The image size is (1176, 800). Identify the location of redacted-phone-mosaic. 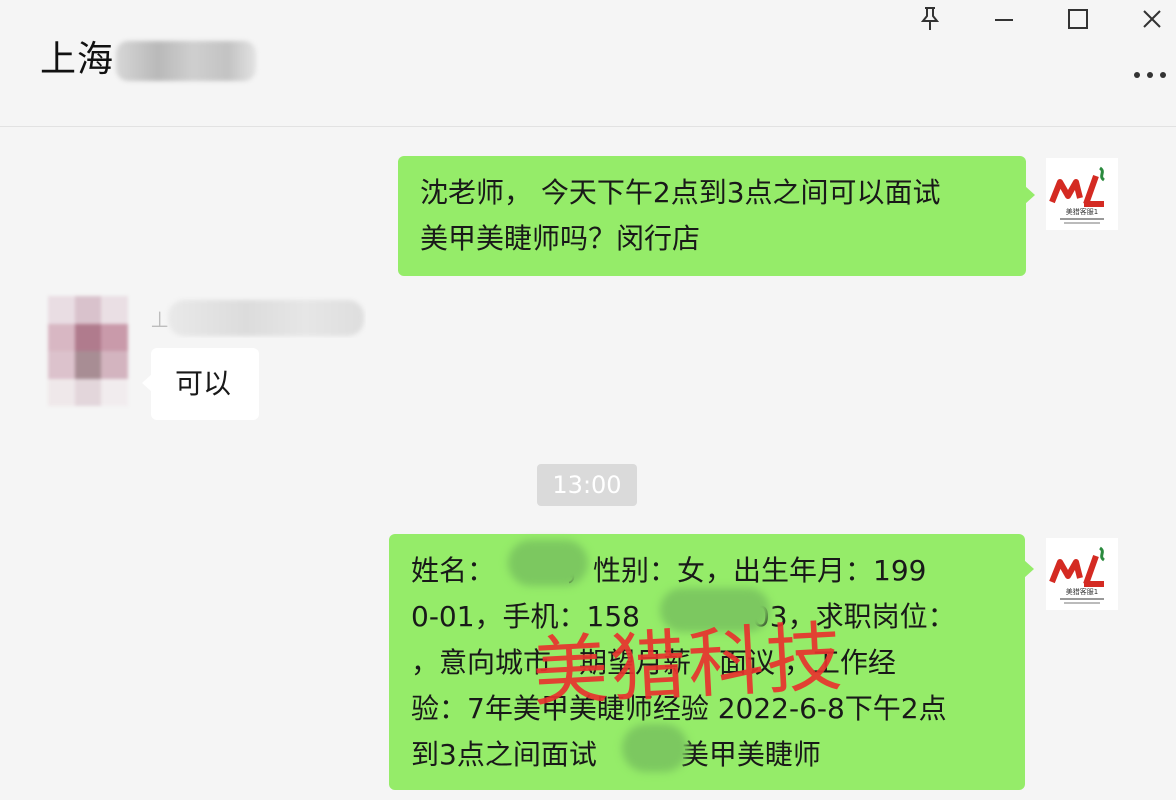
(715, 610).